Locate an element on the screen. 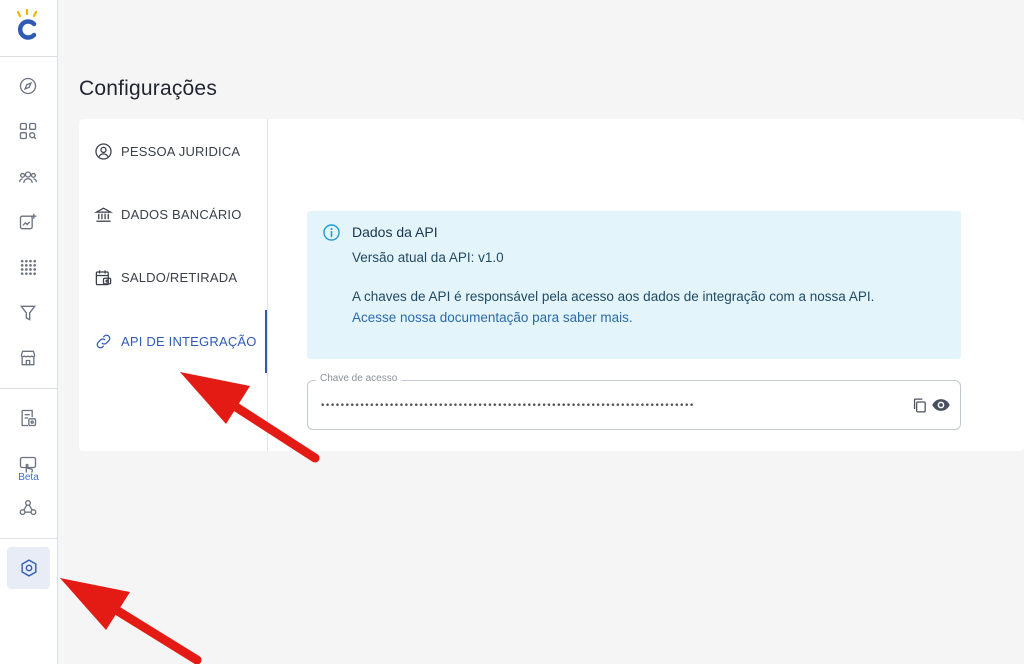 The image size is (1024, 664). info-icon is located at coordinates (331, 232).